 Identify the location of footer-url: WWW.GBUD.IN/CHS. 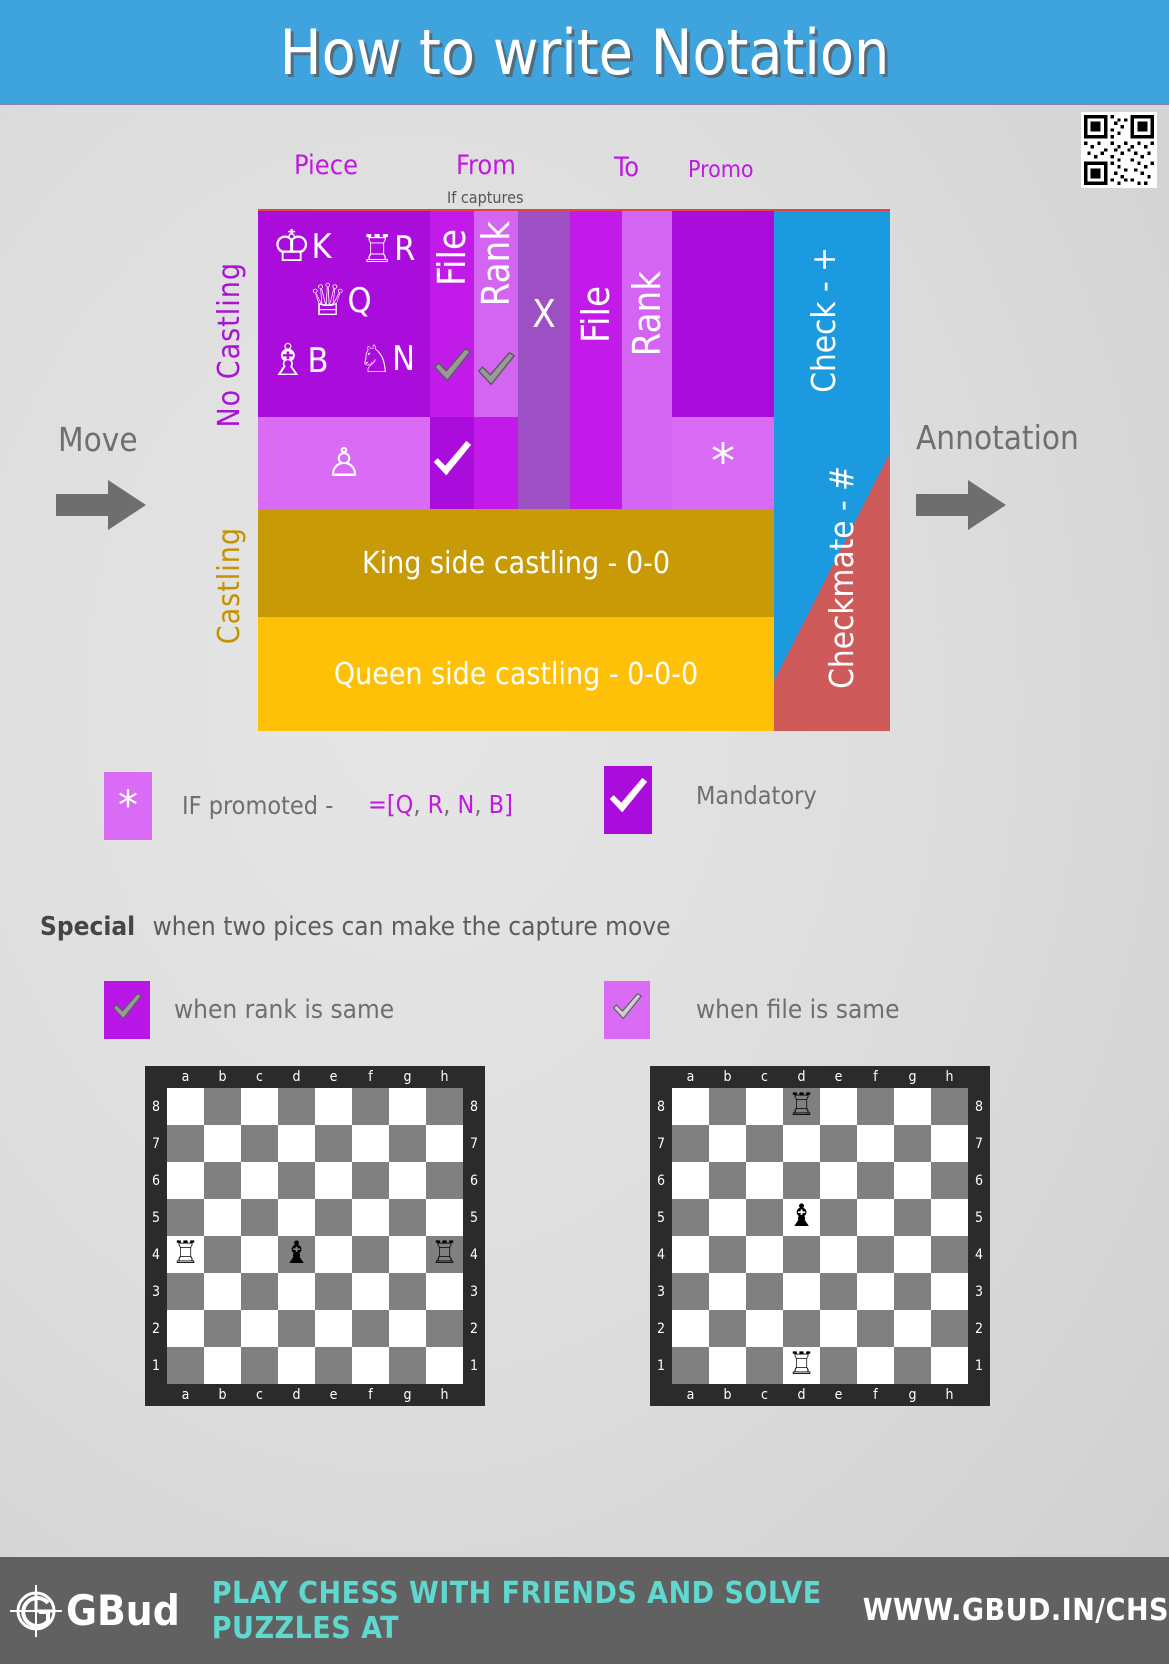
(1016, 1610).